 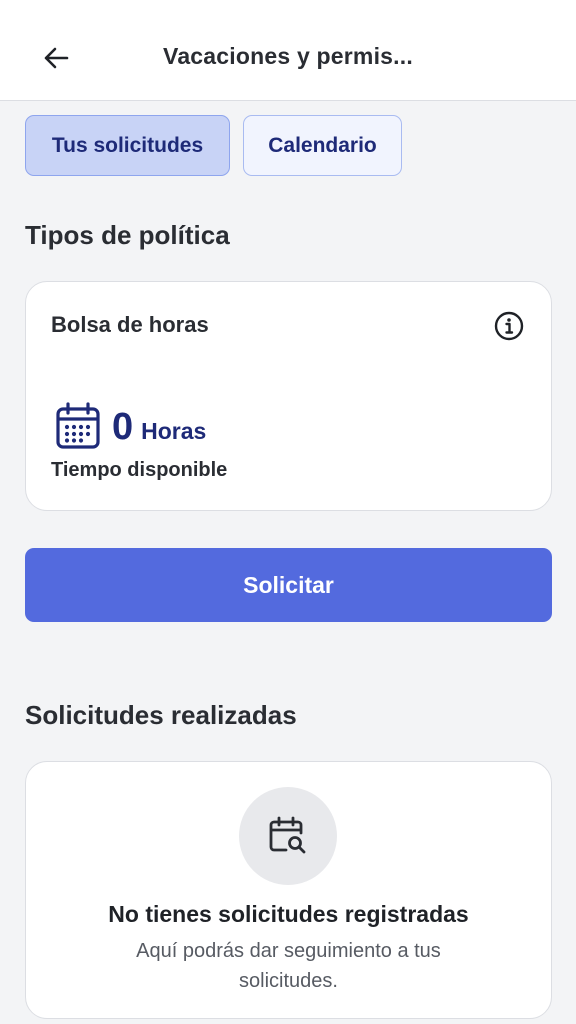 What do you see at coordinates (322, 145) in the screenshot?
I see `tab-calendario: Calendario` at bounding box center [322, 145].